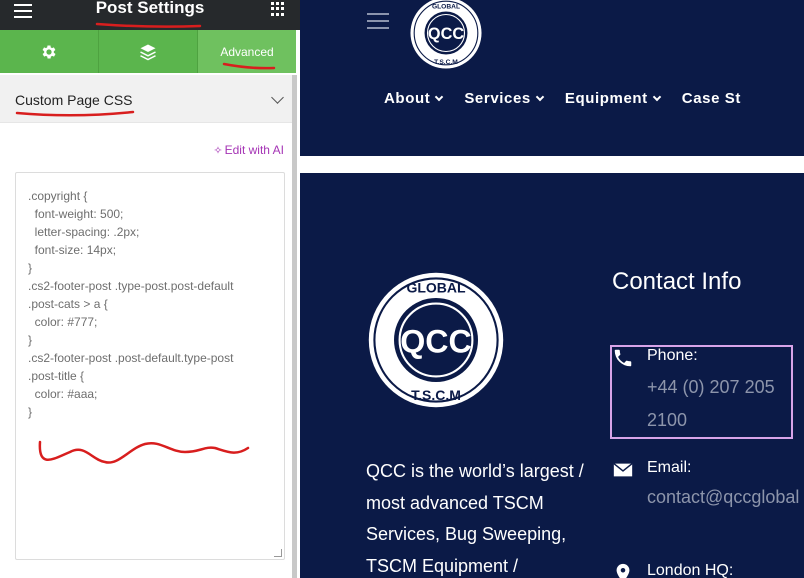  Describe the element at coordinates (407, 98) in the screenshot. I see `nav-about-label: About` at that location.